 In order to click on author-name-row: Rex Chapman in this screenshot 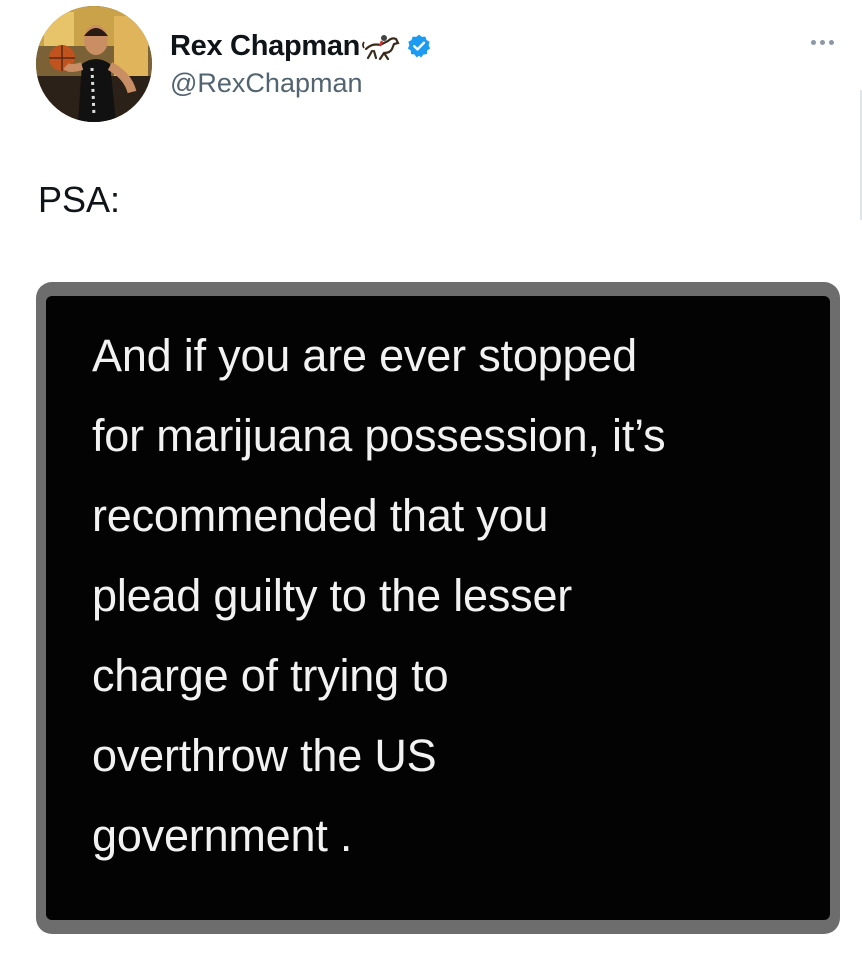, I will do `click(301, 46)`.